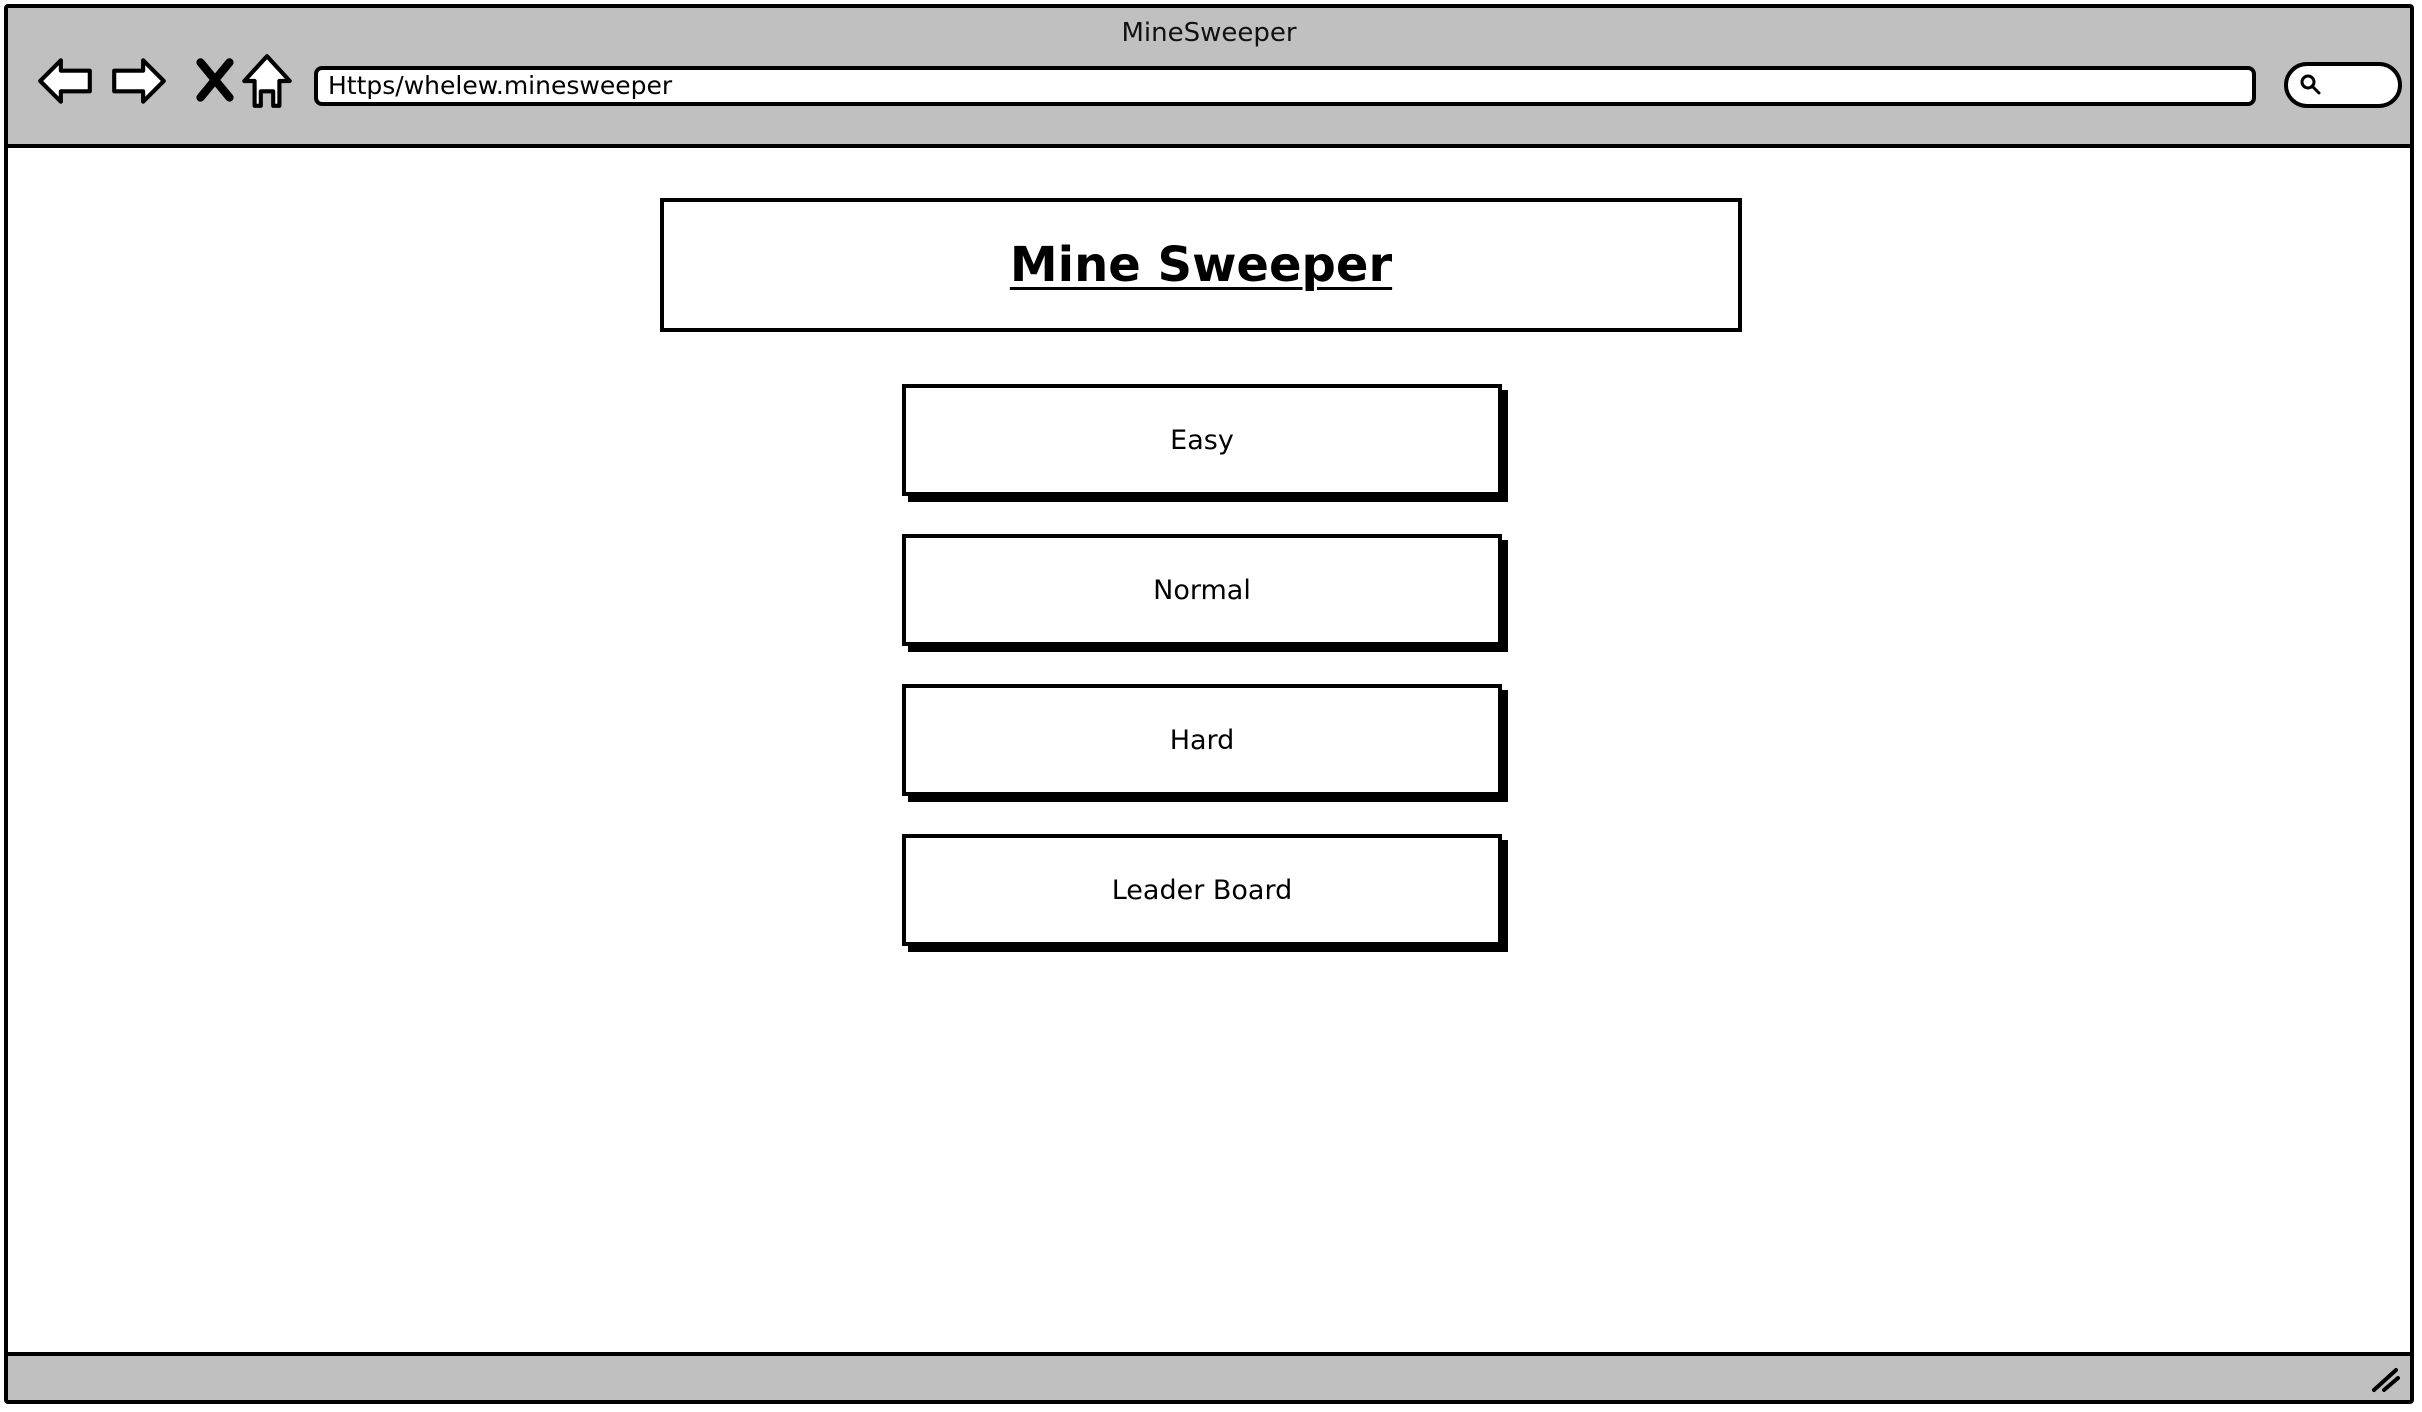 This screenshot has width=2422, height=1412. What do you see at coordinates (1202, 890) in the screenshot?
I see `leader-board-button: Leader Board` at bounding box center [1202, 890].